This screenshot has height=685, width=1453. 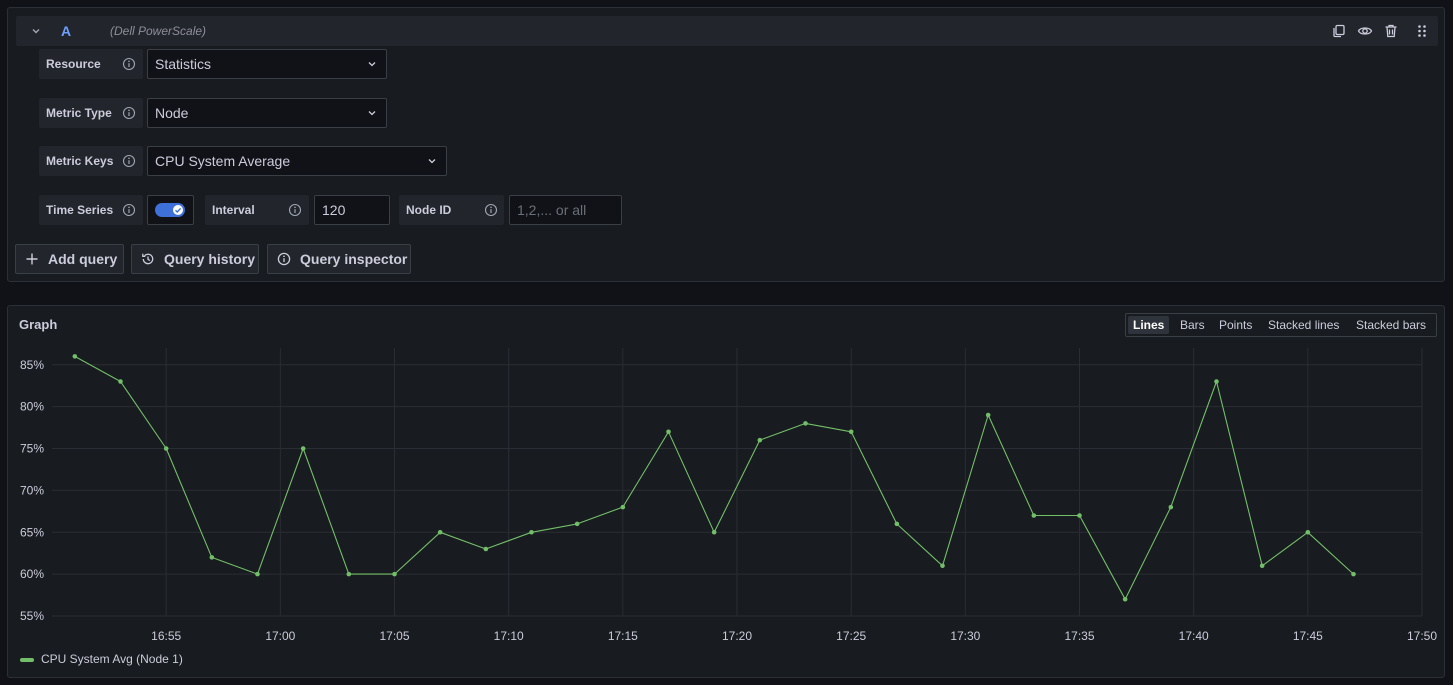 I want to click on query-letter: A, so click(x=66, y=31).